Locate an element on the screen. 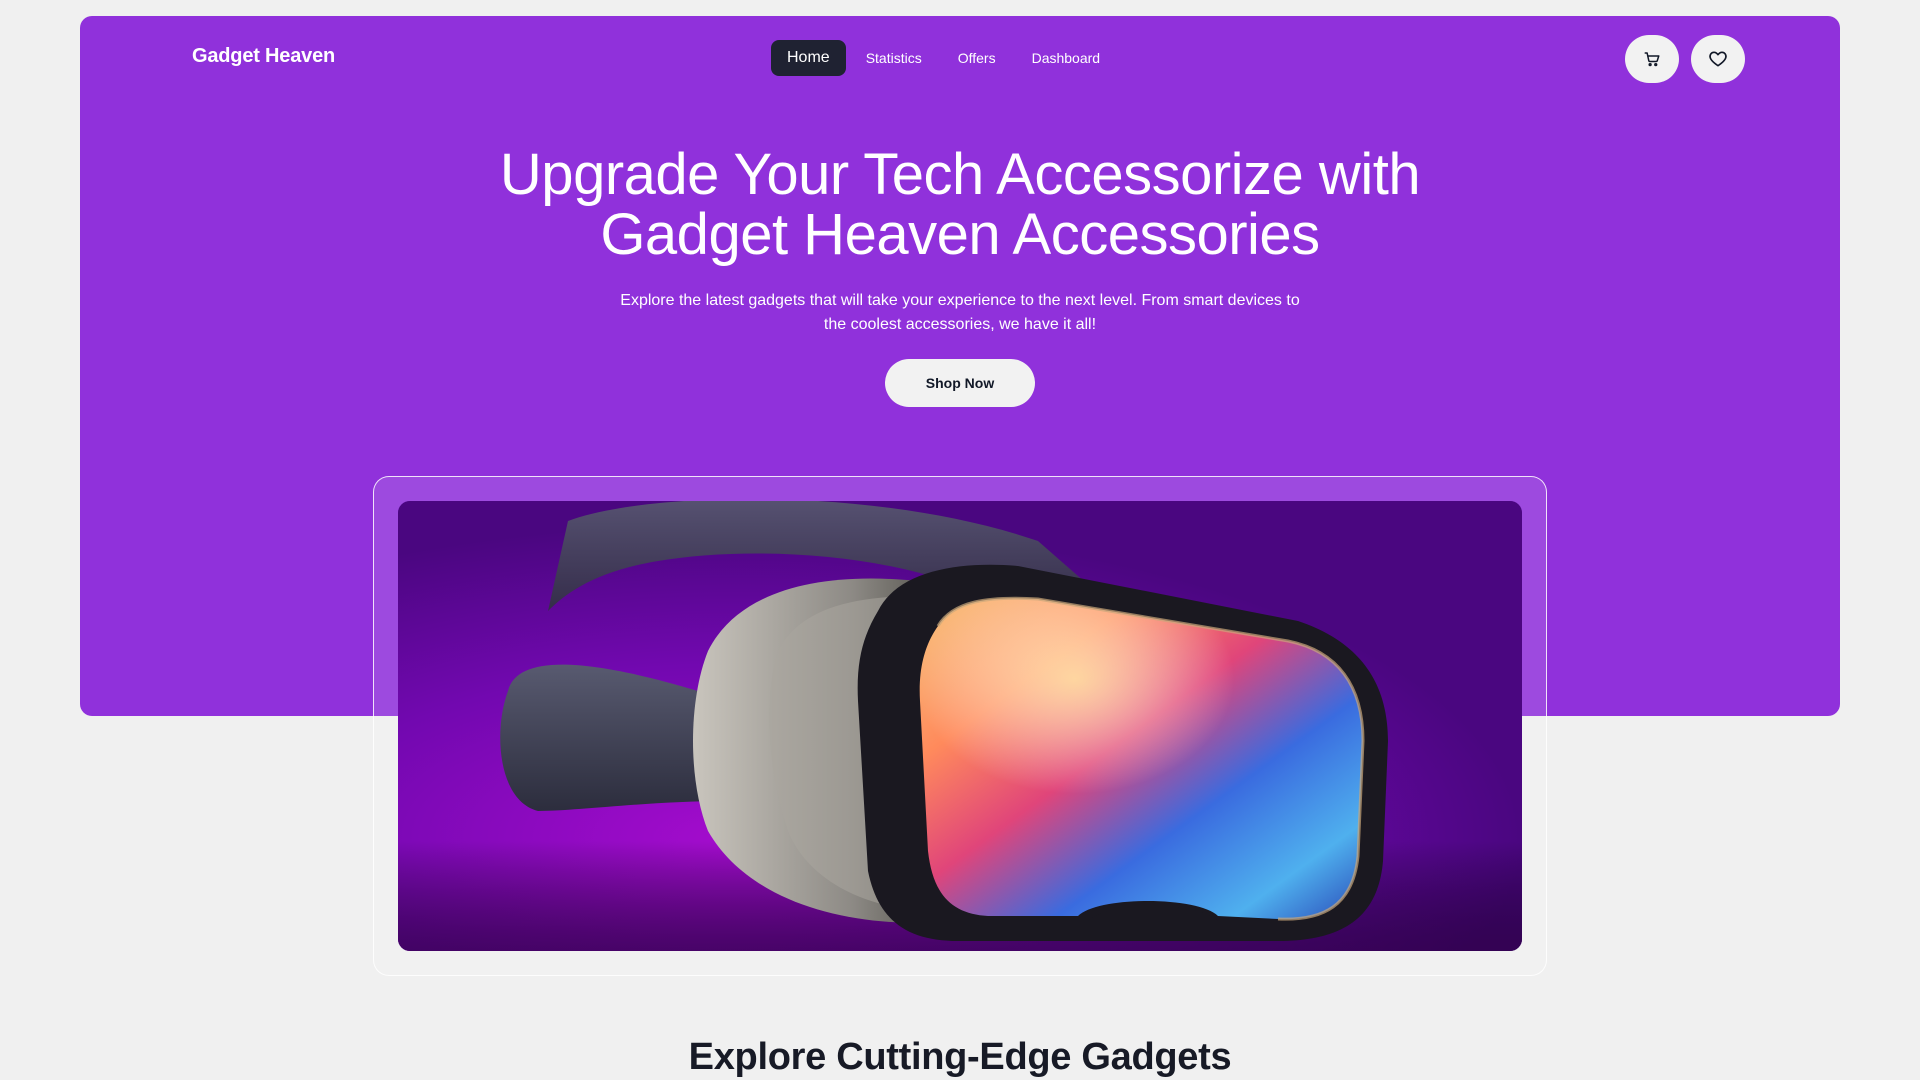  nav-links: Home Statistics Offers Dashboard is located at coordinates (943, 58).